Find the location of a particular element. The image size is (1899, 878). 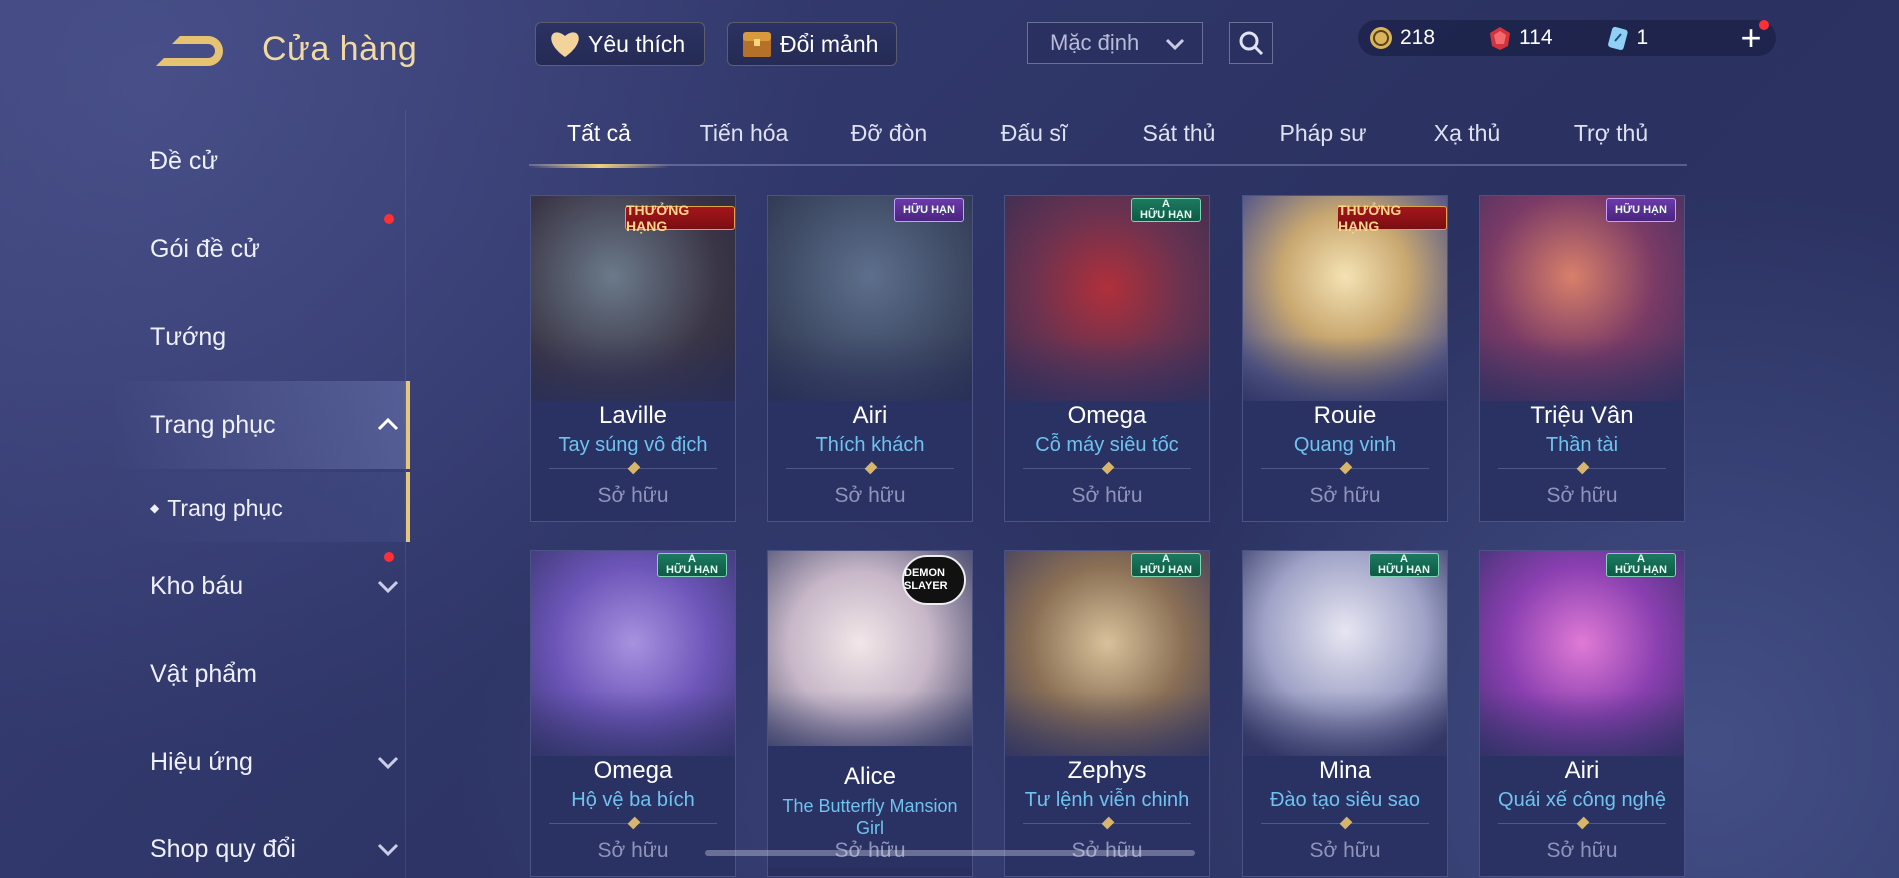

skin-name: The Butterfly Mansion Girl is located at coordinates (870, 817).